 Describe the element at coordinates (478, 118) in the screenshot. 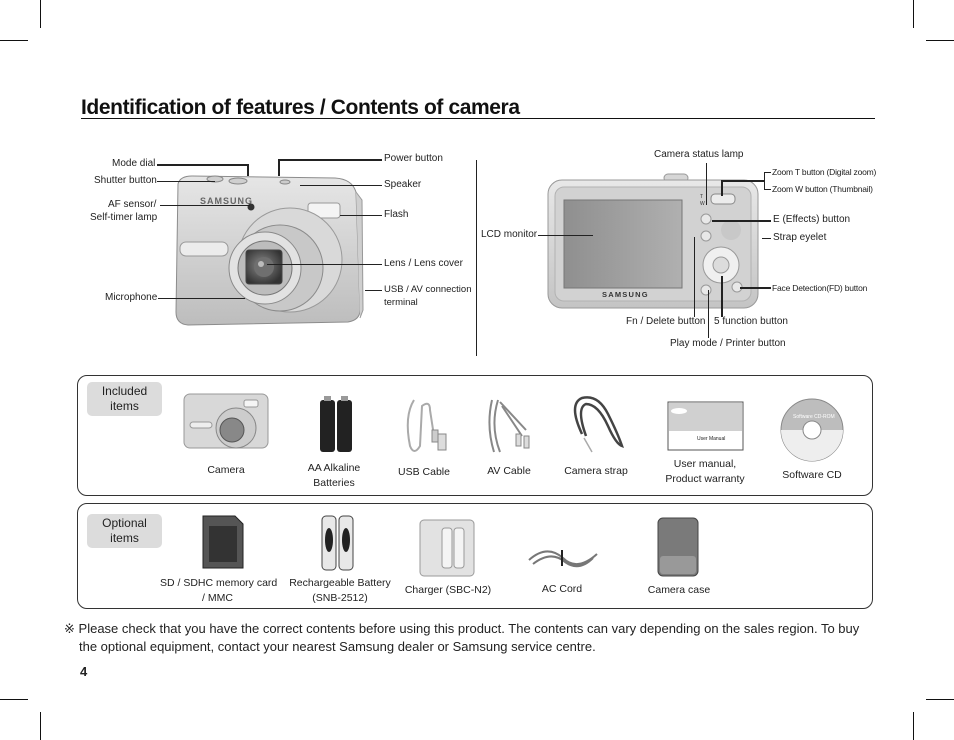

I see `title-underline` at that location.